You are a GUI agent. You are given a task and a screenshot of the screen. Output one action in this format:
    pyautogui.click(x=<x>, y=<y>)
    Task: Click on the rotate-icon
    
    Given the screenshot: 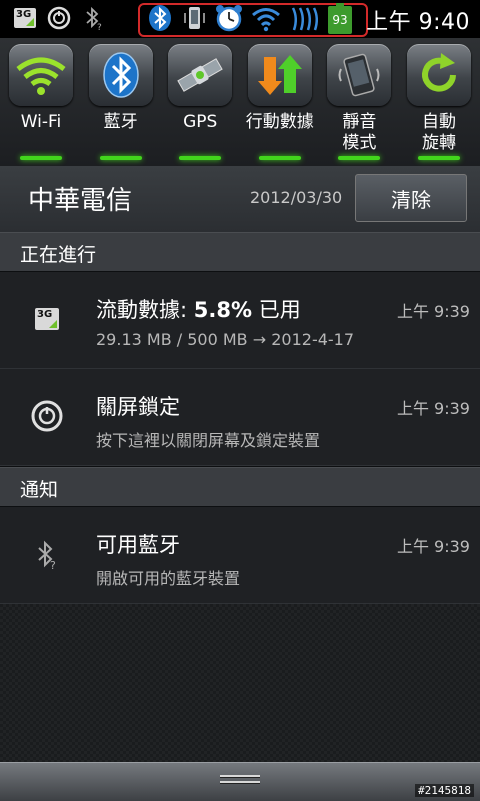 What is the action you would take?
    pyautogui.click(x=438, y=75)
    